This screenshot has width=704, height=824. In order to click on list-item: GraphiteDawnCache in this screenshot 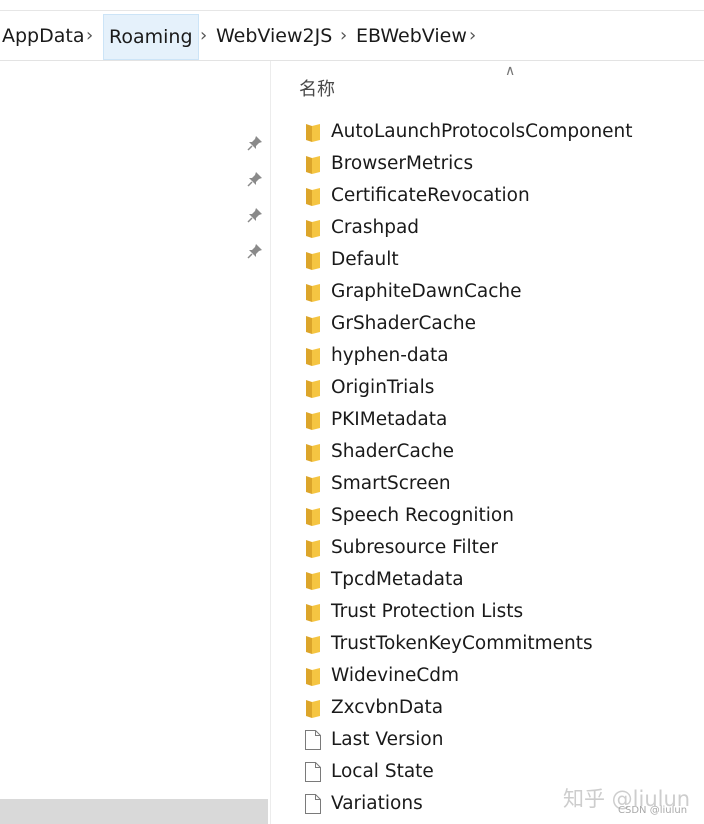, I will do `click(497, 292)`.